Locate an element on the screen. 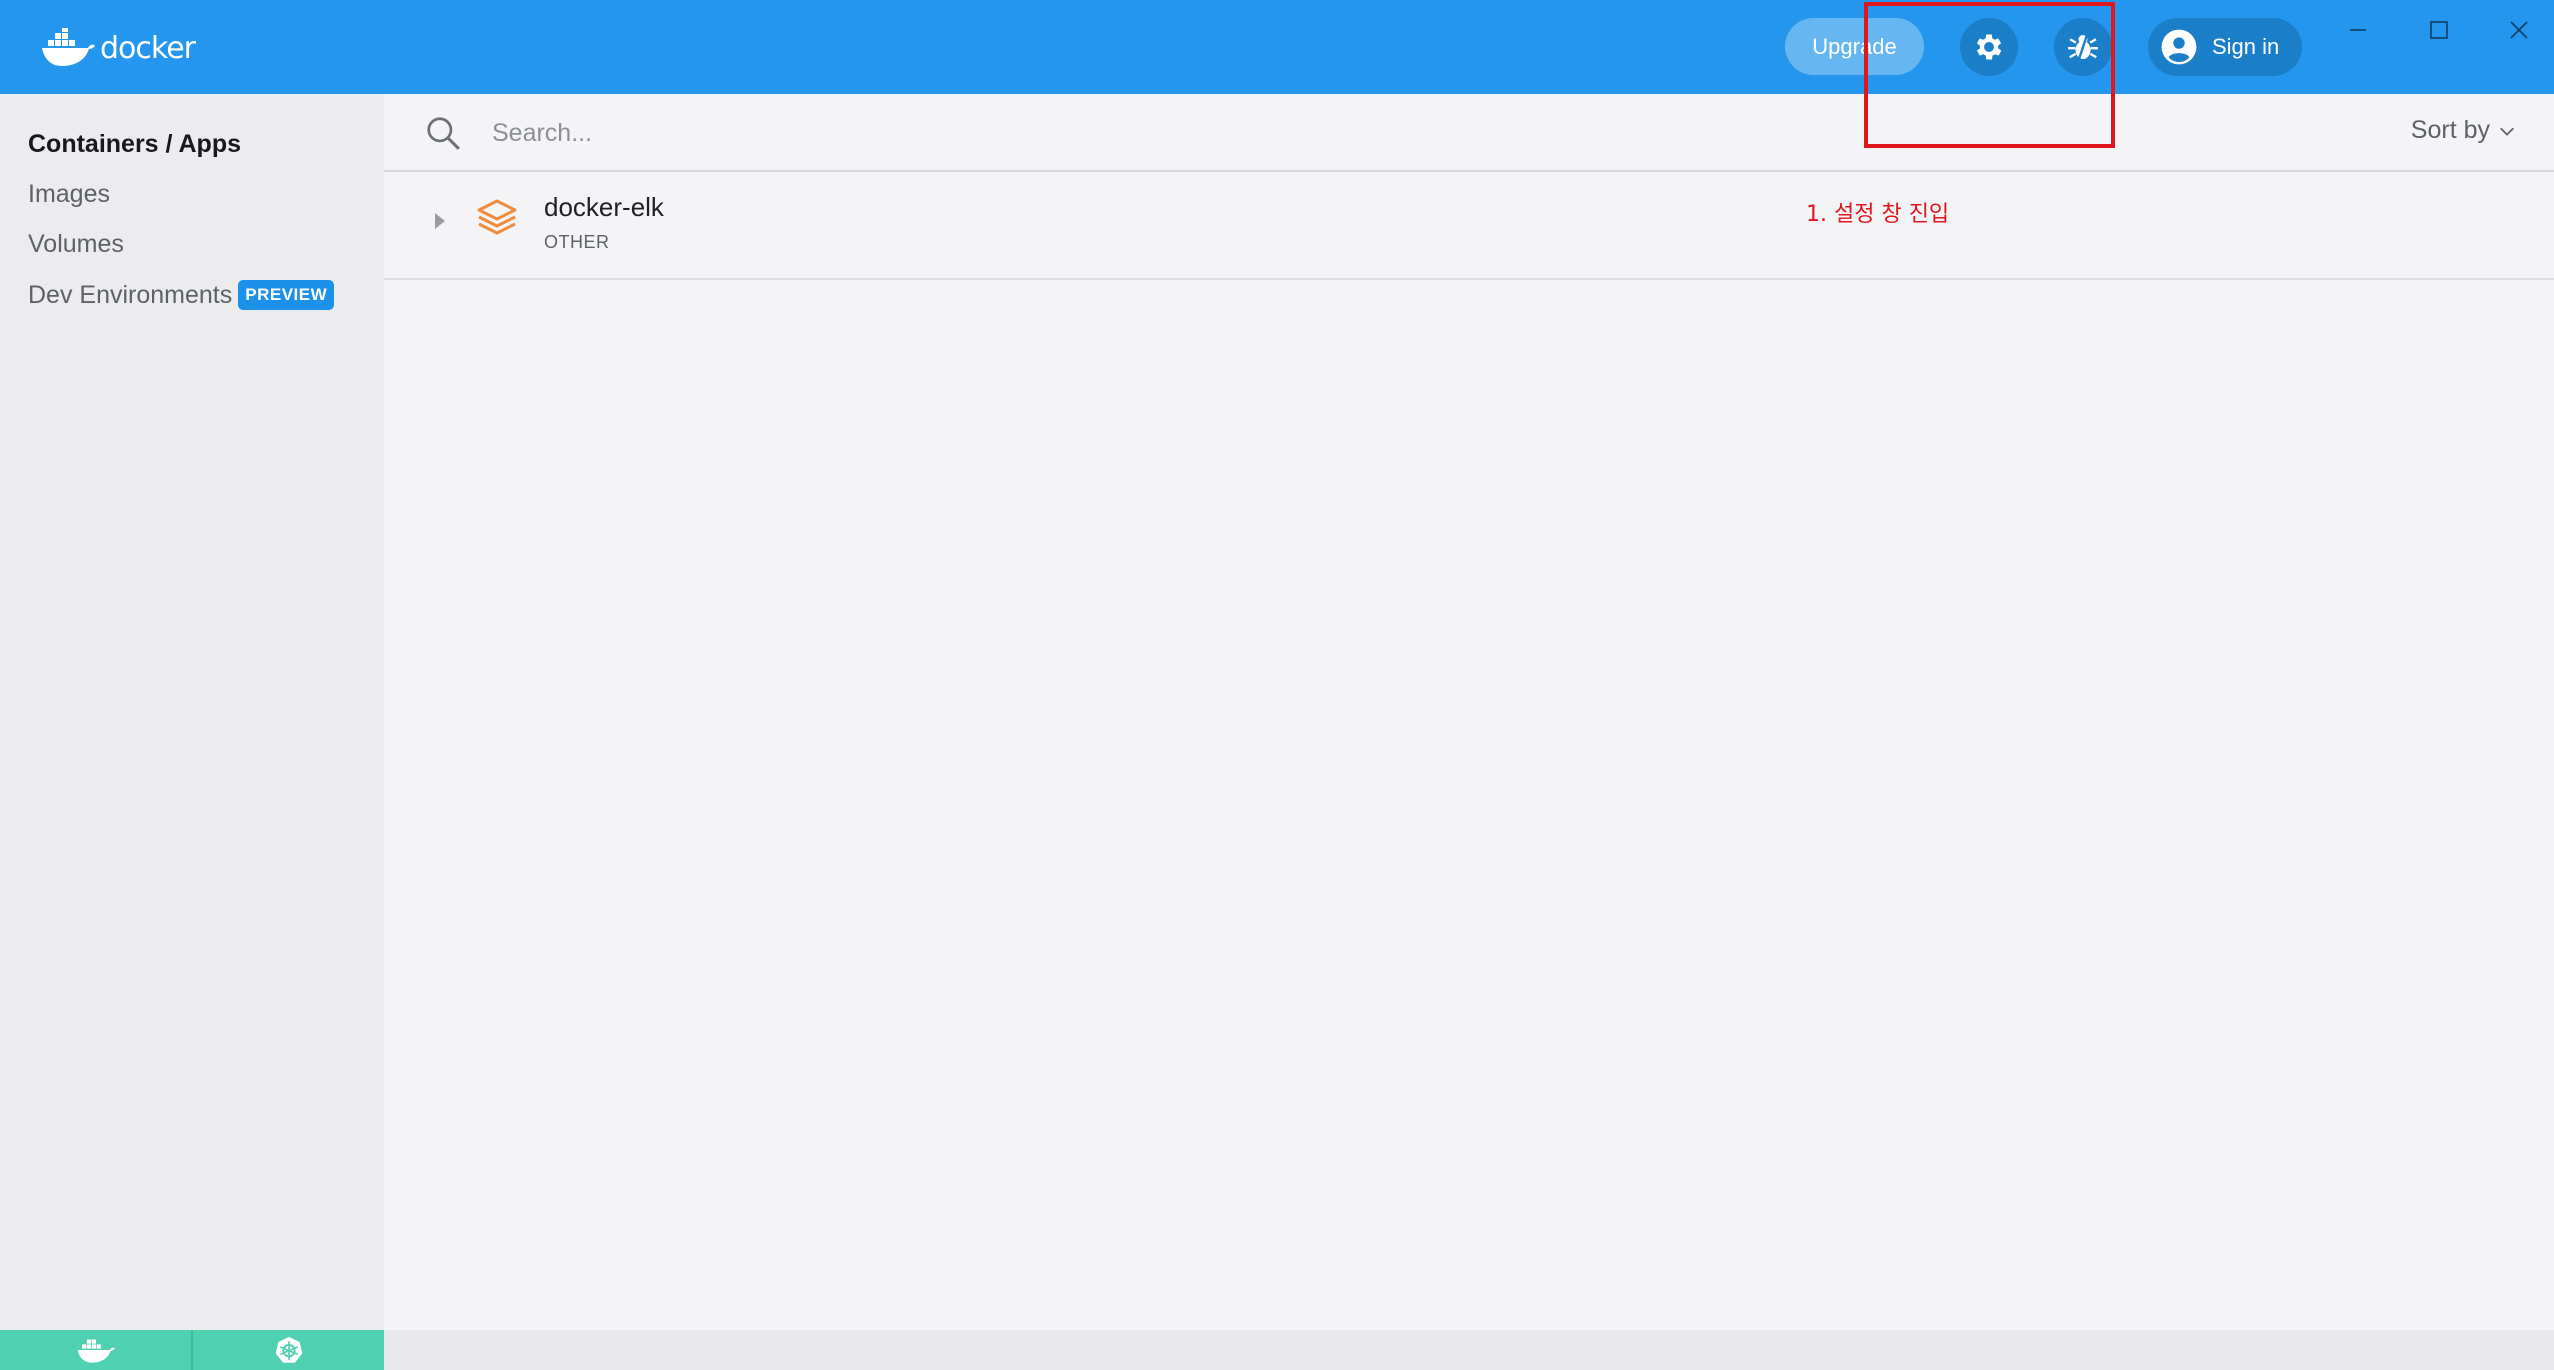 This screenshot has width=2554, height=1370. docker-engine-status is located at coordinates (95, 1350).